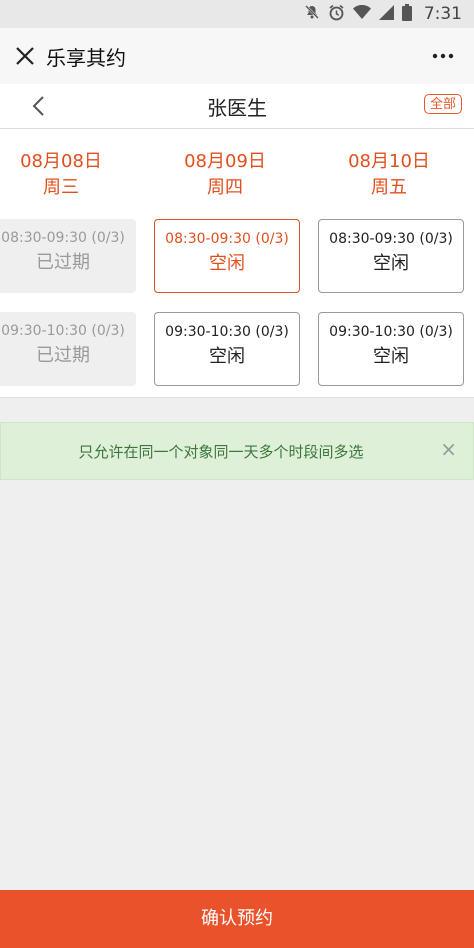  Describe the element at coordinates (61, 161) in the screenshot. I see `day-date: 08月08日` at that location.